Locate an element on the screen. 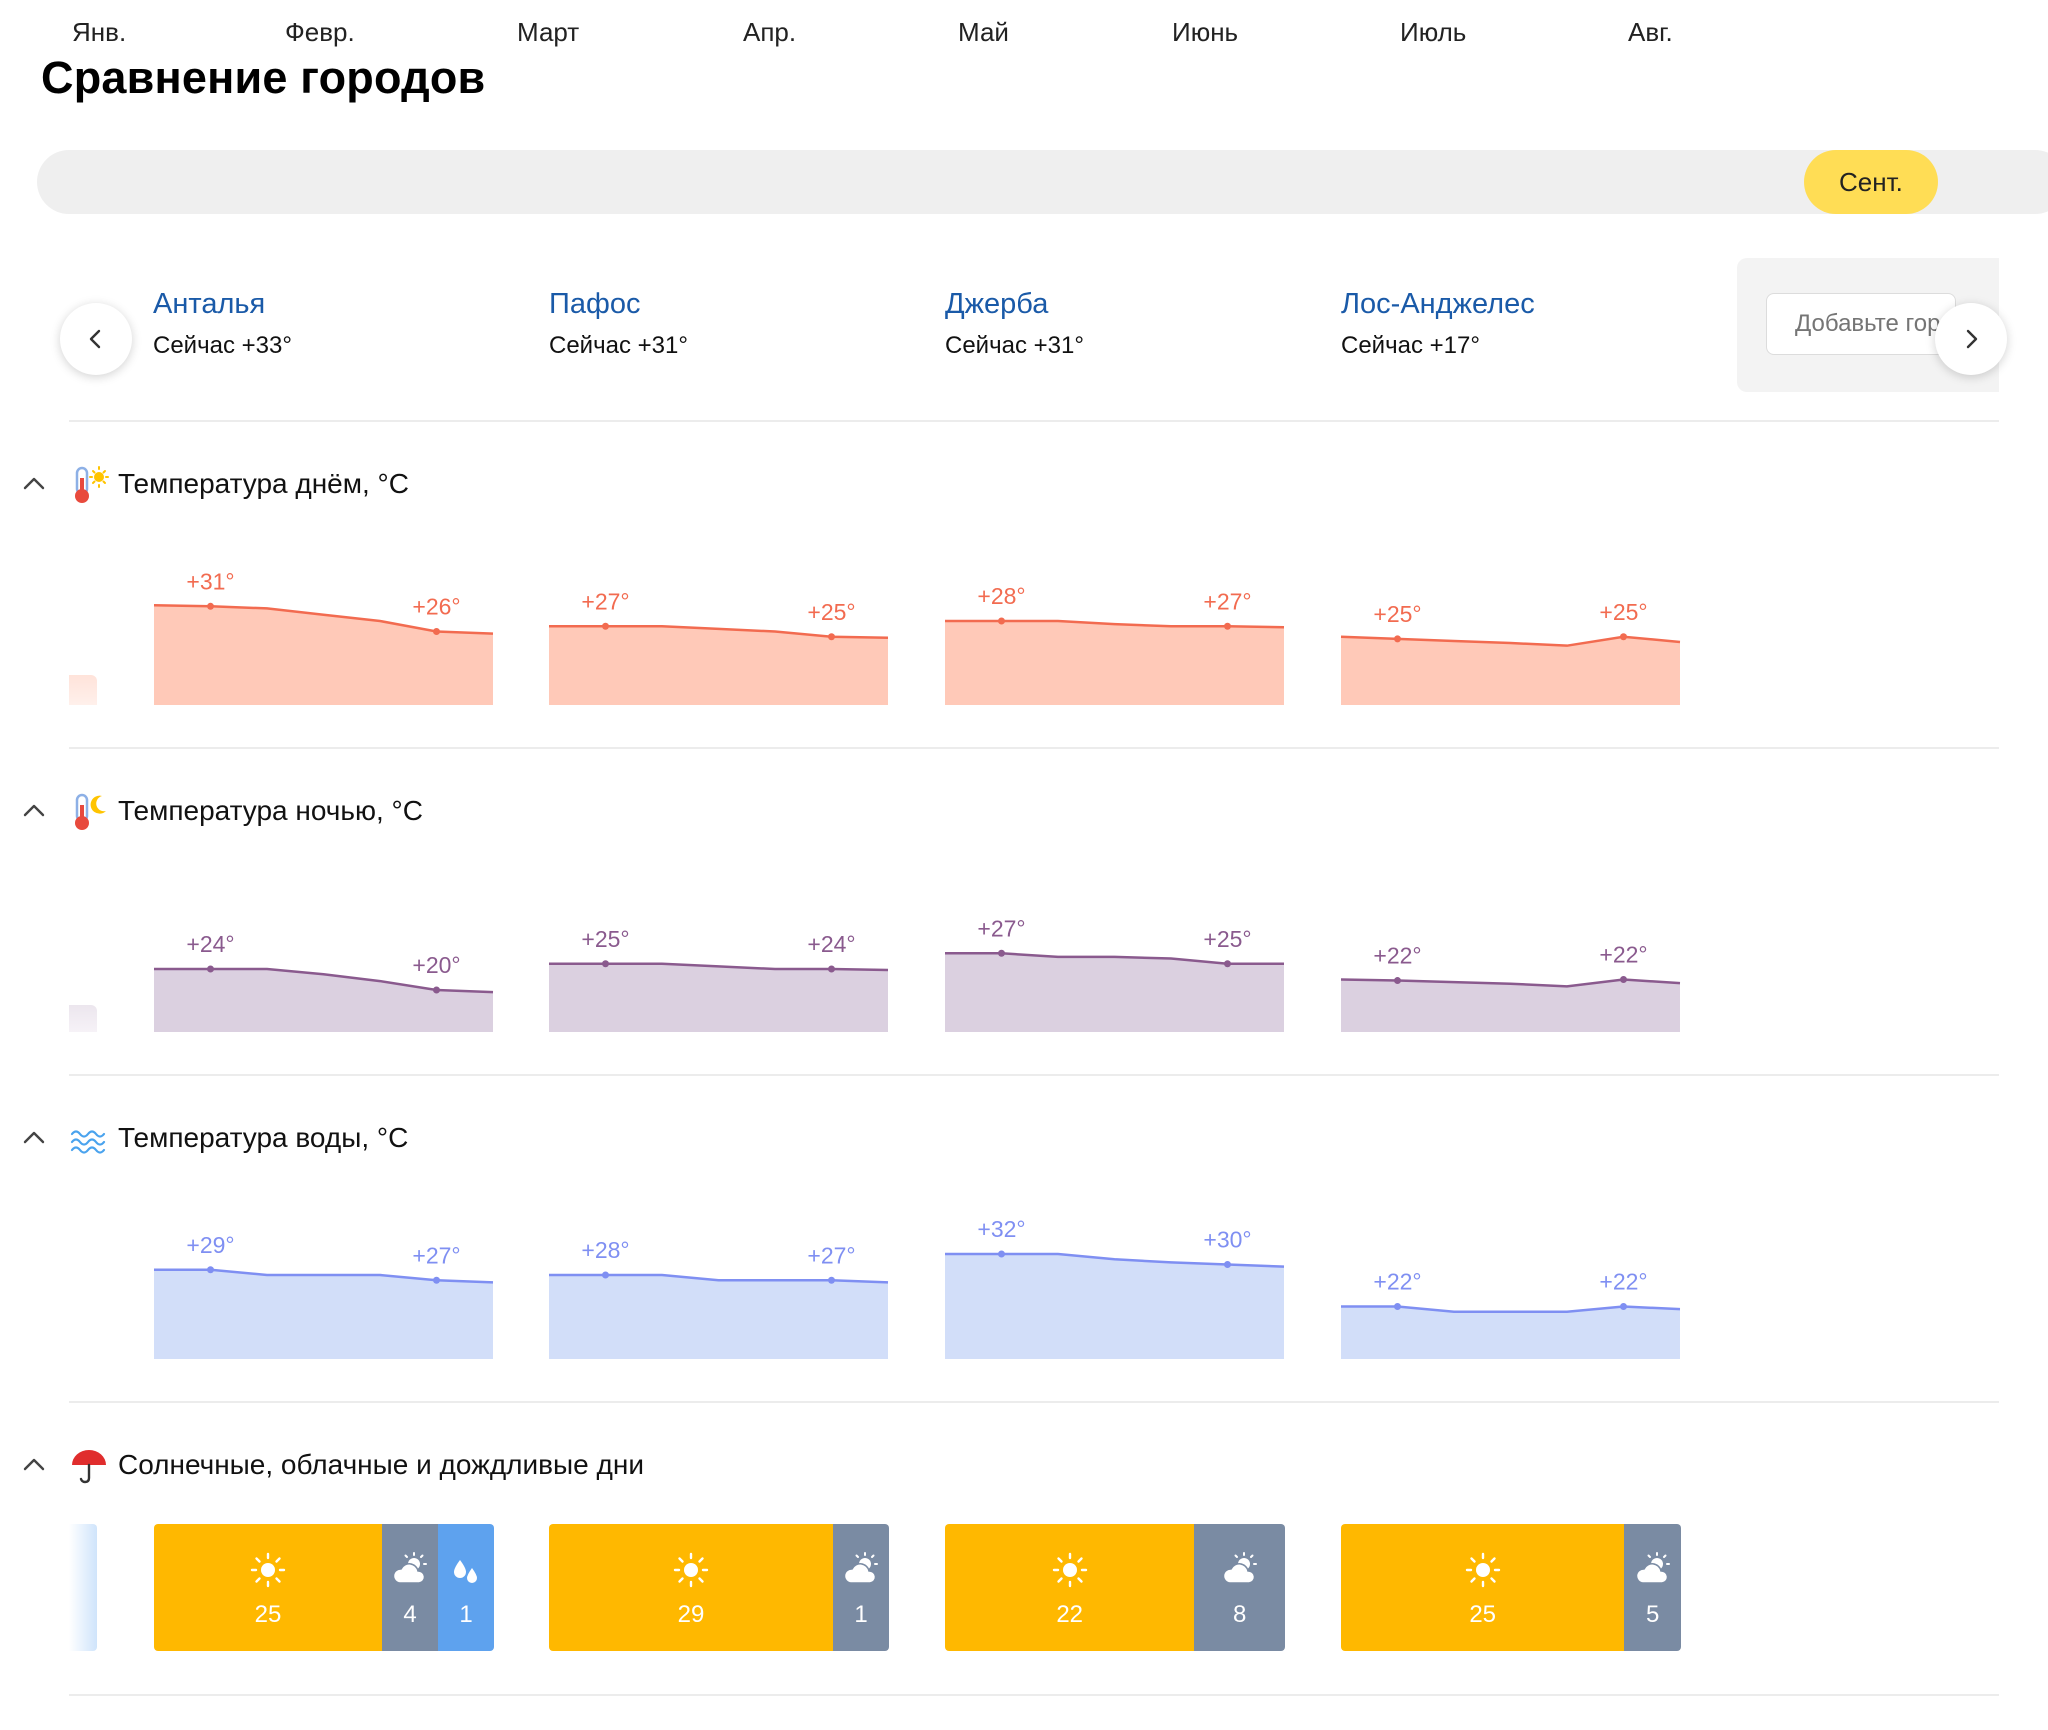 This screenshot has width=2048, height=1730. section-title-water-temp: Температура воды, °C is located at coordinates (263, 1137).